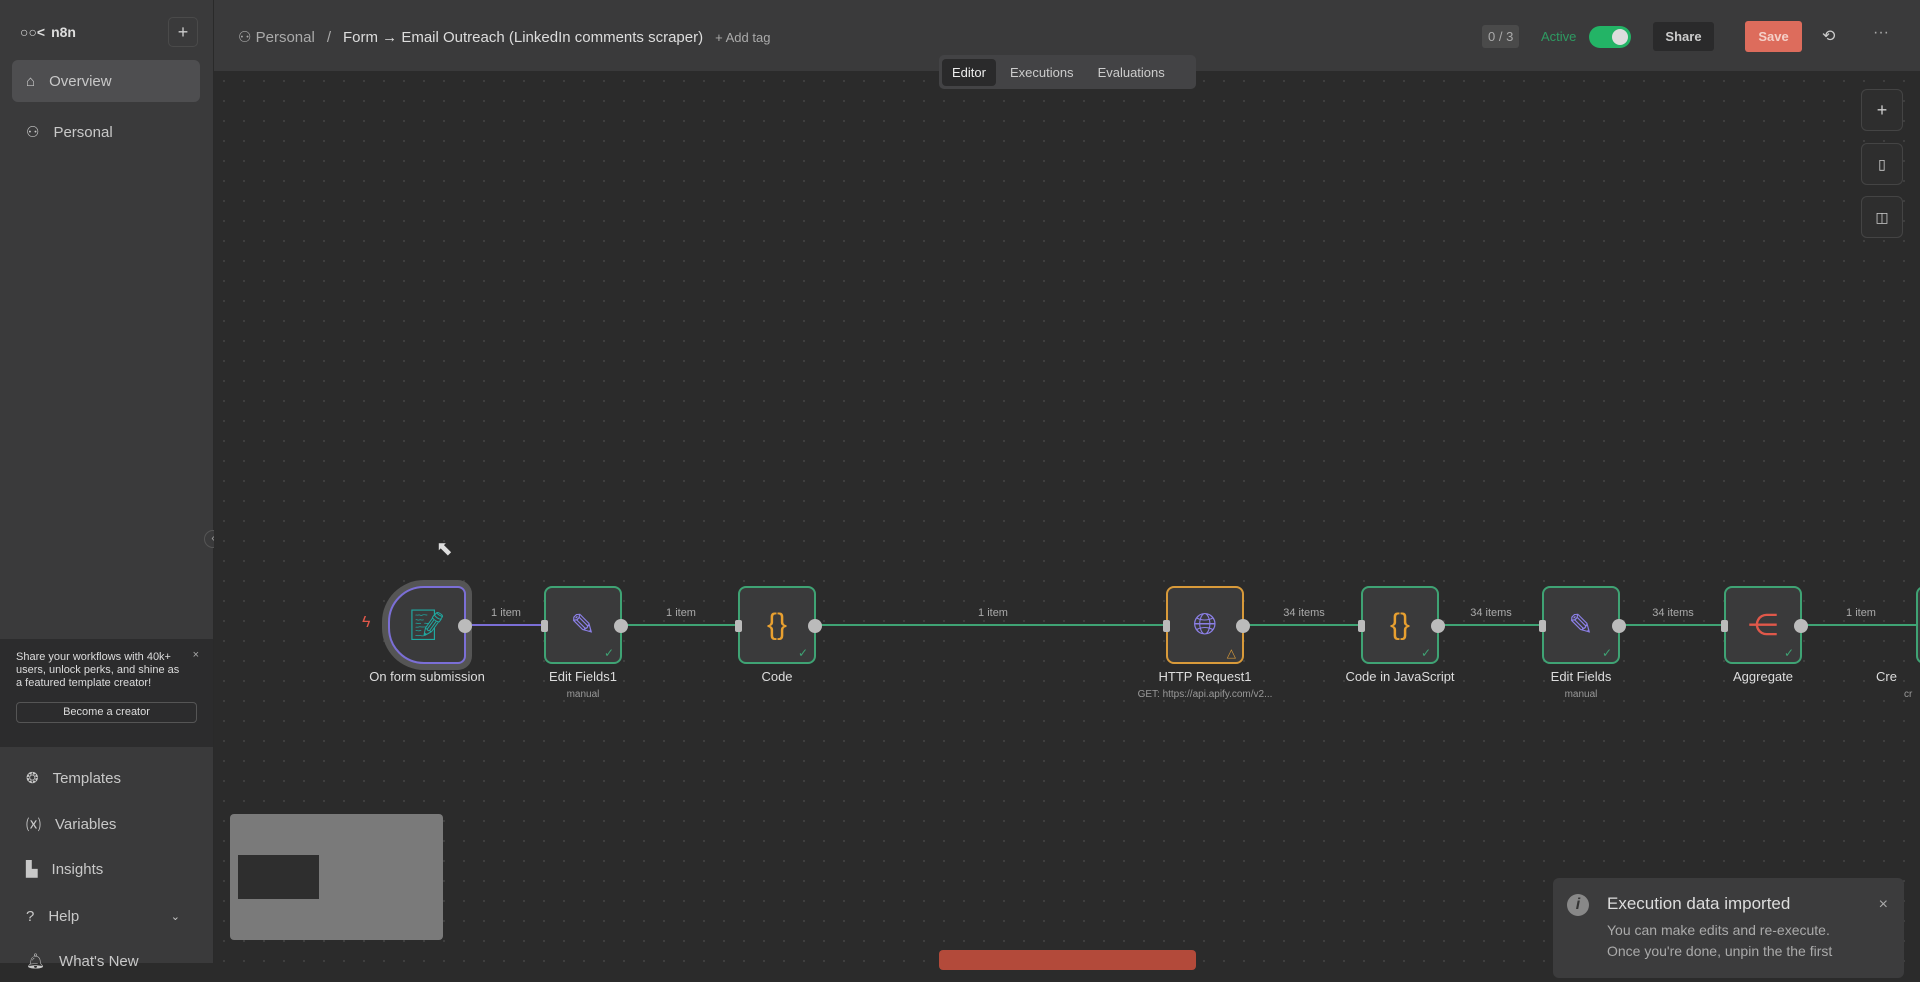 Image resolution: width=1920 pixels, height=982 pixels. I want to click on sidebar-item-overview: ⌂ Overview, so click(106, 81).